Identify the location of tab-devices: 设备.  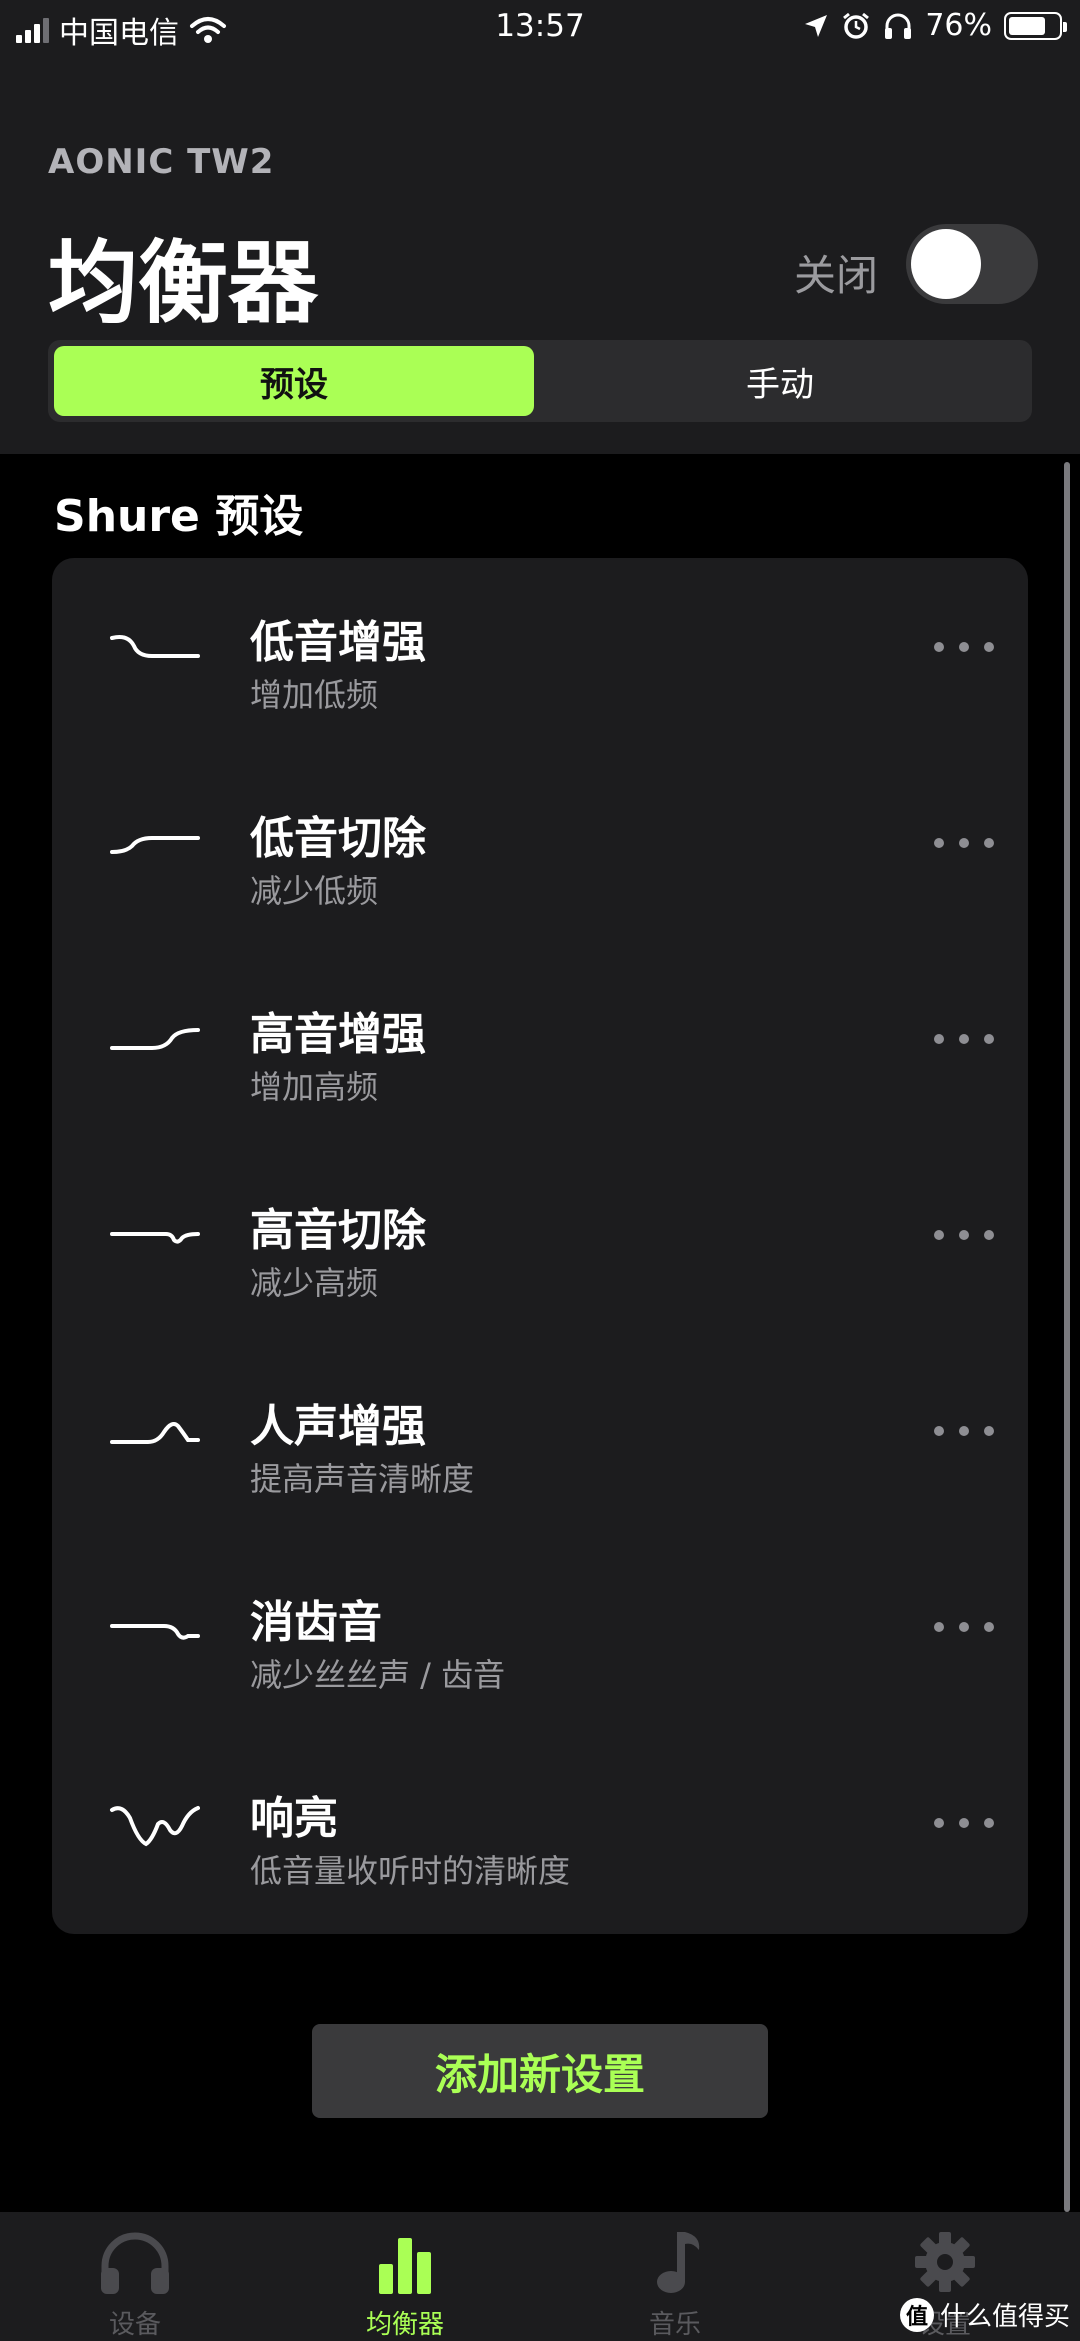
(135, 2285).